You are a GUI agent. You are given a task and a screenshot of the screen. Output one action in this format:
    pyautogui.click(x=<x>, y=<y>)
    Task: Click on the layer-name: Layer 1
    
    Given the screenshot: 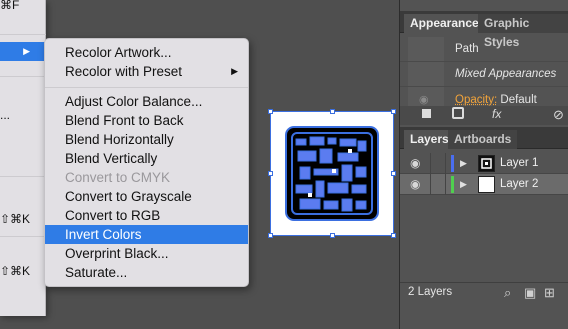 What is the action you would take?
    pyautogui.click(x=519, y=163)
    